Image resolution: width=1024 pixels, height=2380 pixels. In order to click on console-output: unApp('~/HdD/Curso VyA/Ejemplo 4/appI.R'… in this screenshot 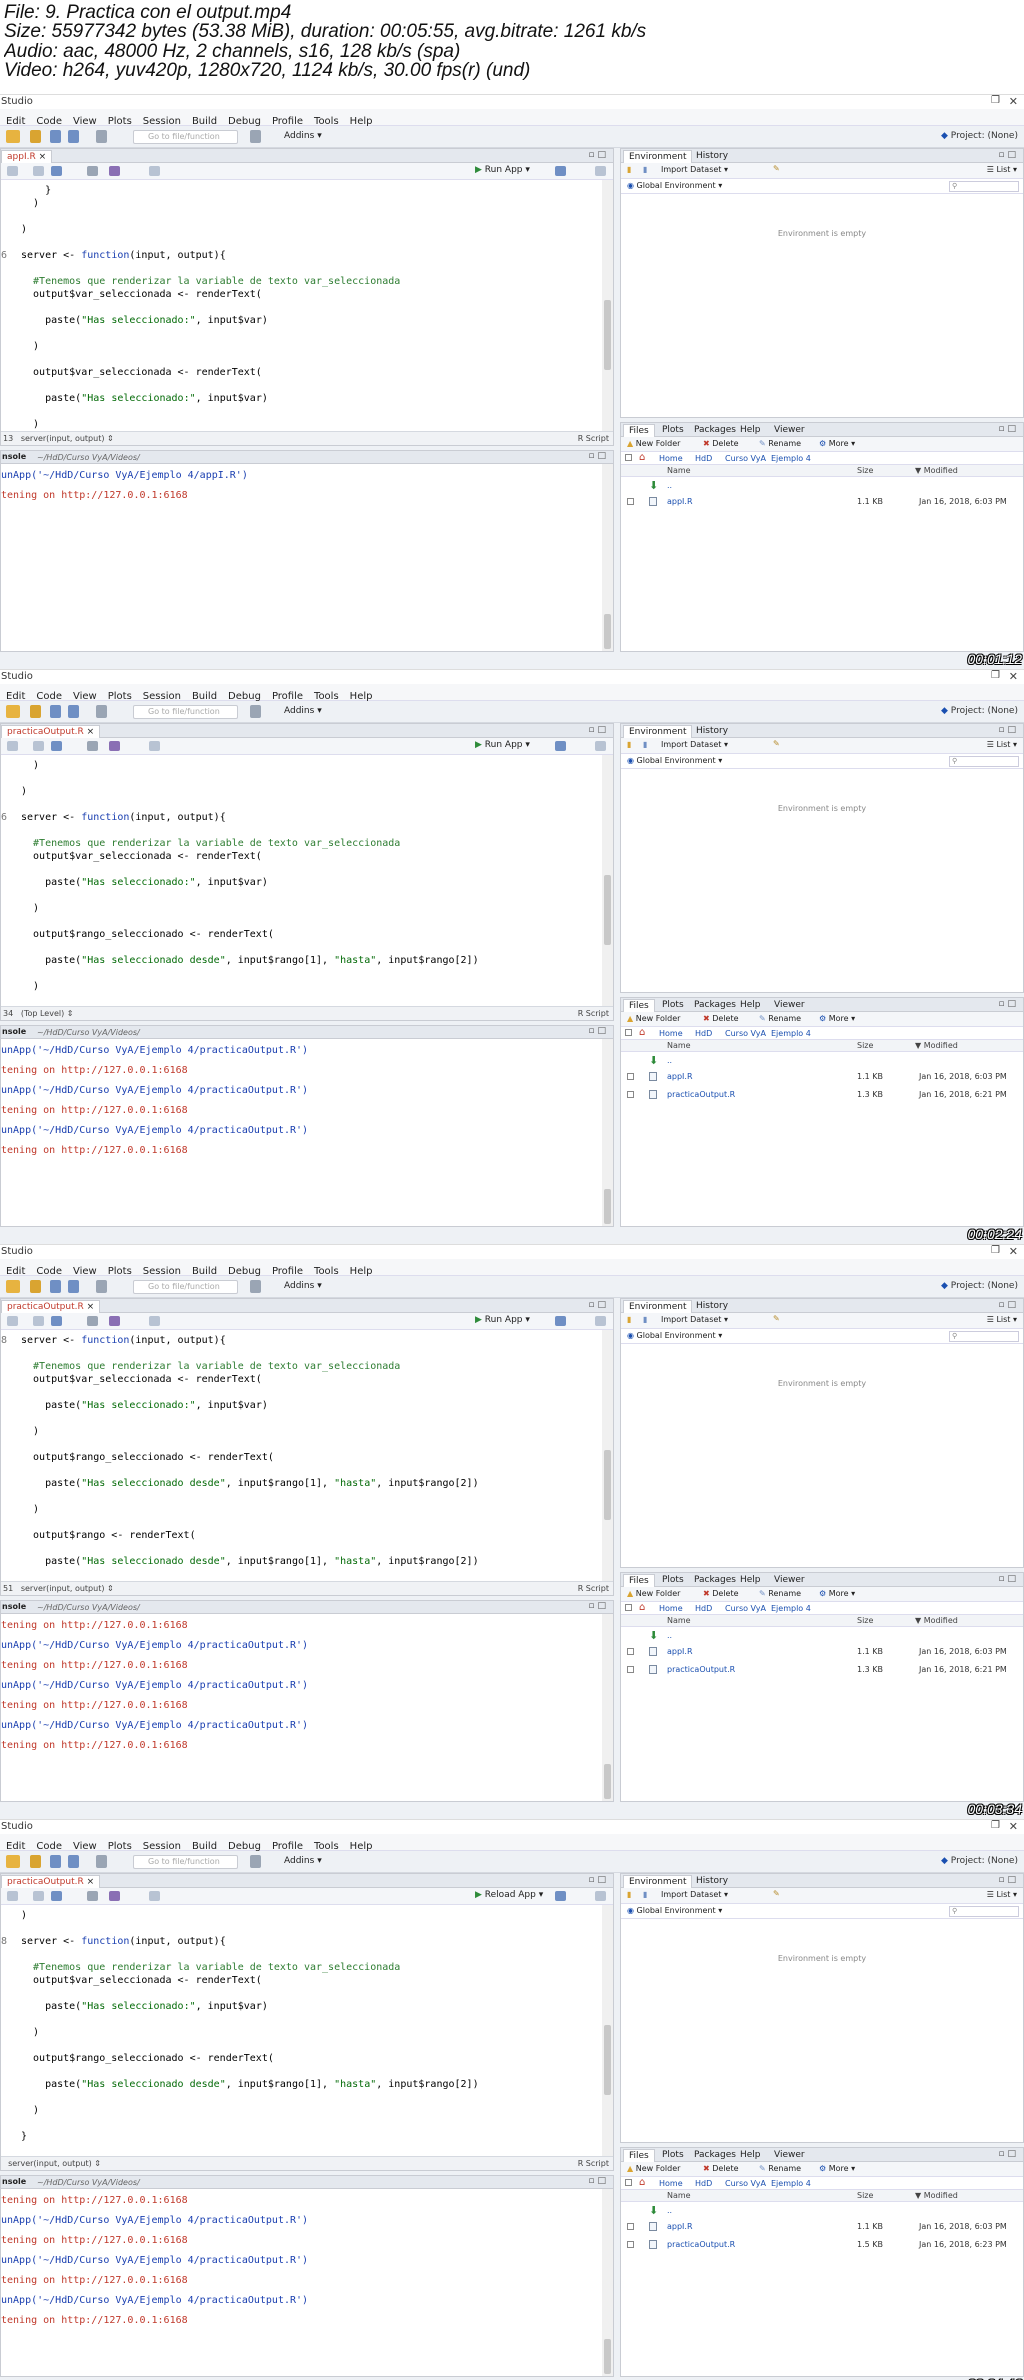, I will do `click(301, 557)`.